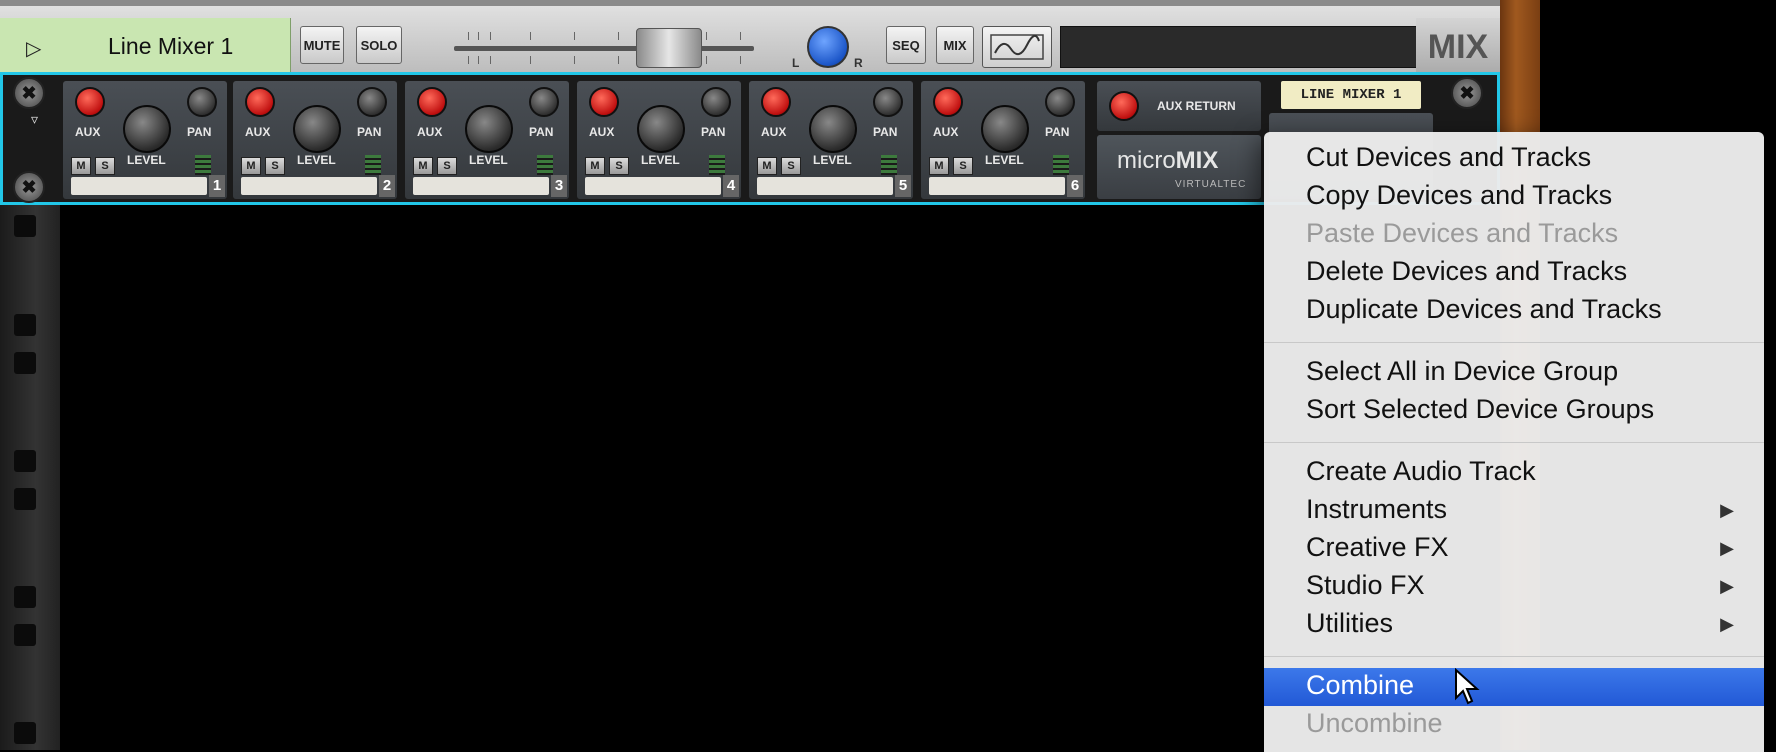  Describe the element at coordinates (750, 38) in the screenshot. I see `device-header-bar: ▷ Line Mixer 1 MUTE SOLO L R SEQ MIX MIX` at that location.